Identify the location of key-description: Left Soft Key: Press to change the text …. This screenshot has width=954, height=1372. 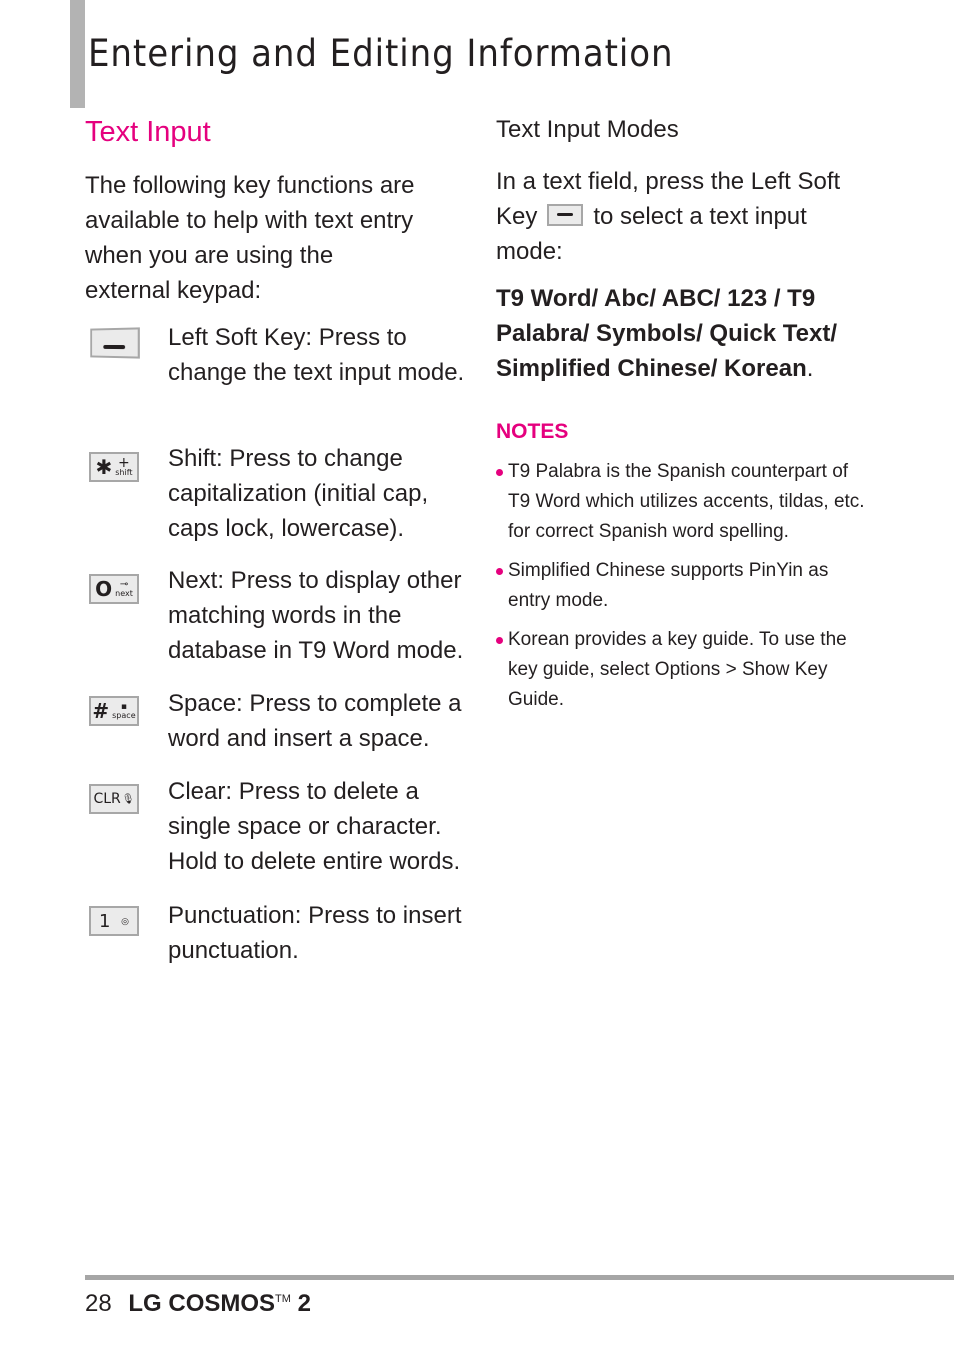
(316, 355).